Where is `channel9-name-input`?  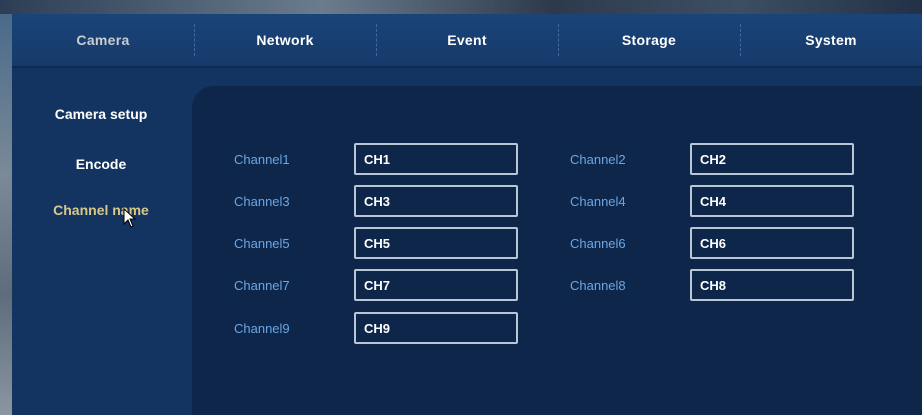 channel9-name-input is located at coordinates (436, 328).